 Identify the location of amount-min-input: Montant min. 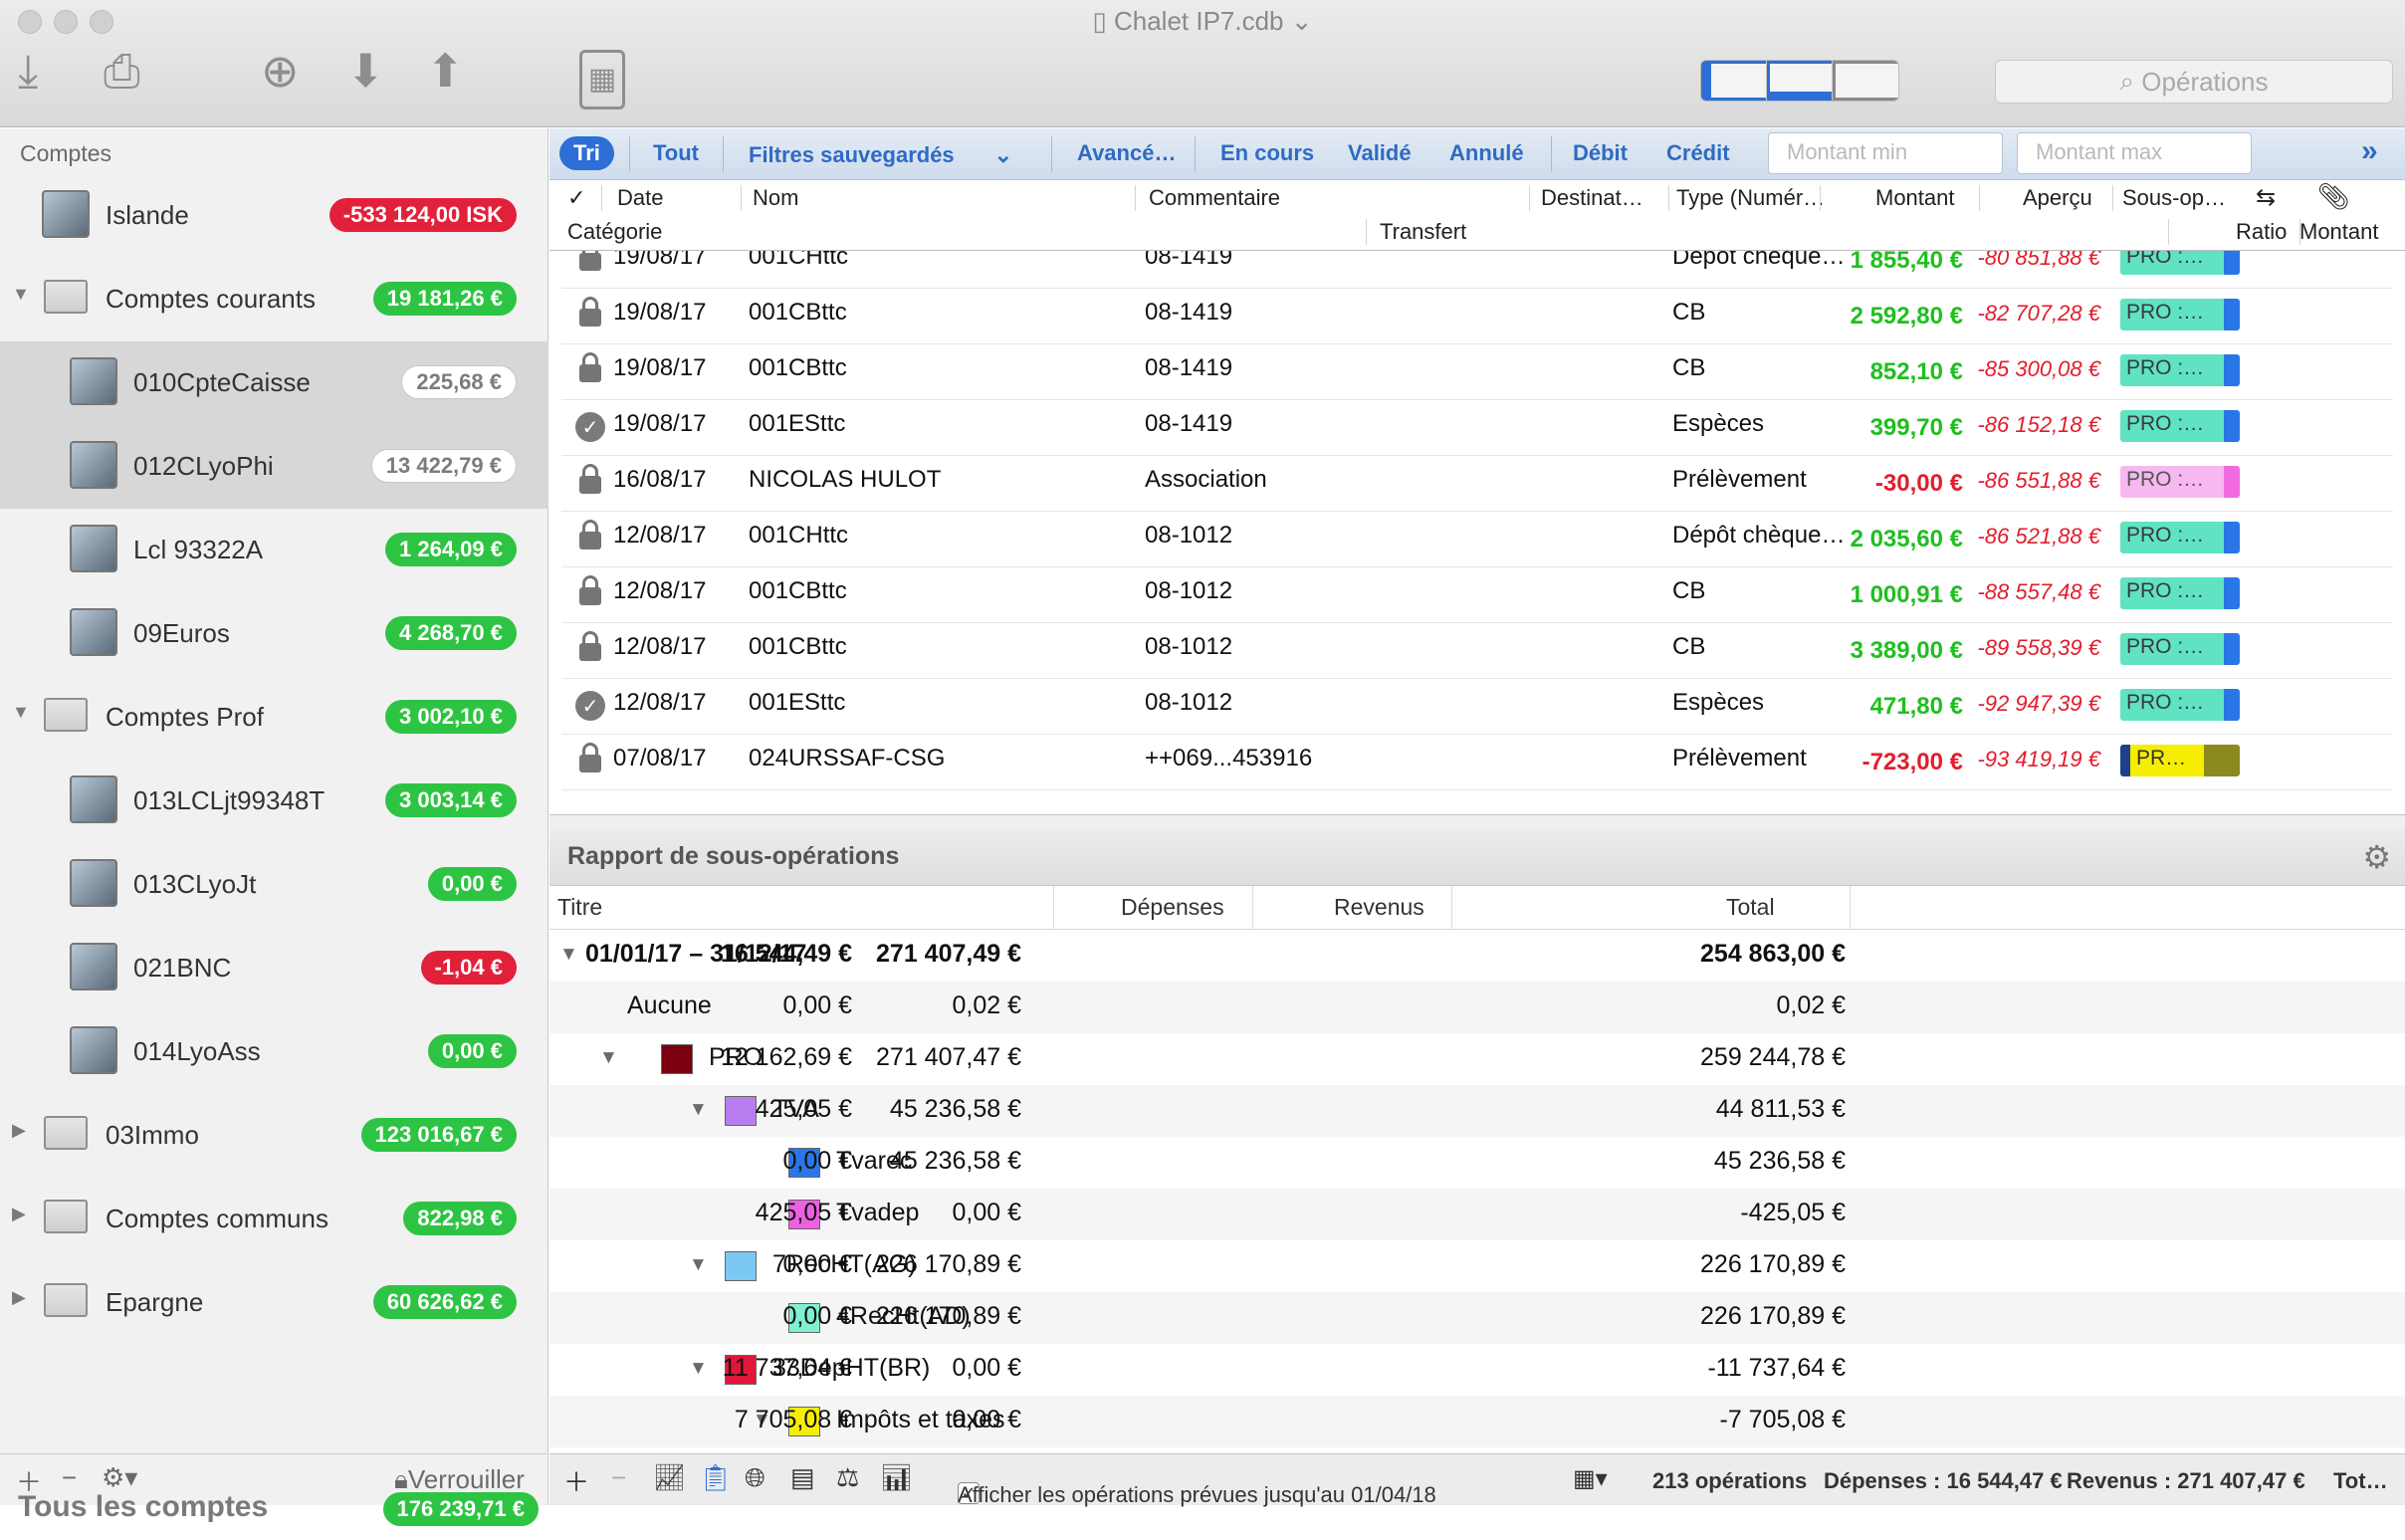
(1885, 153).